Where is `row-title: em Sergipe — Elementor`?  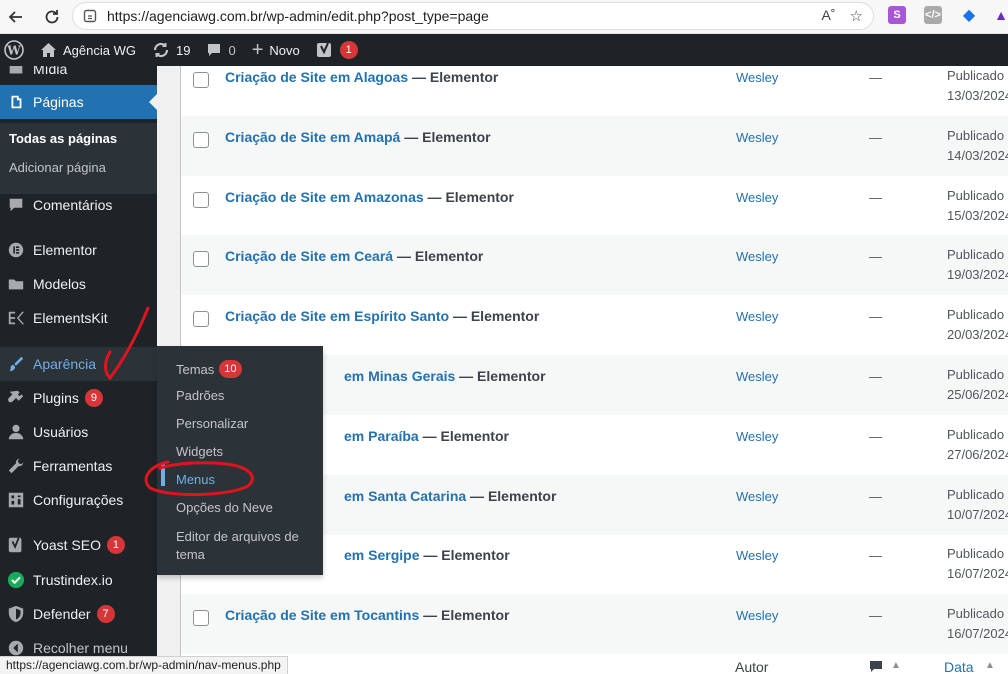 row-title: em Sergipe — Elementor is located at coordinates (427, 555).